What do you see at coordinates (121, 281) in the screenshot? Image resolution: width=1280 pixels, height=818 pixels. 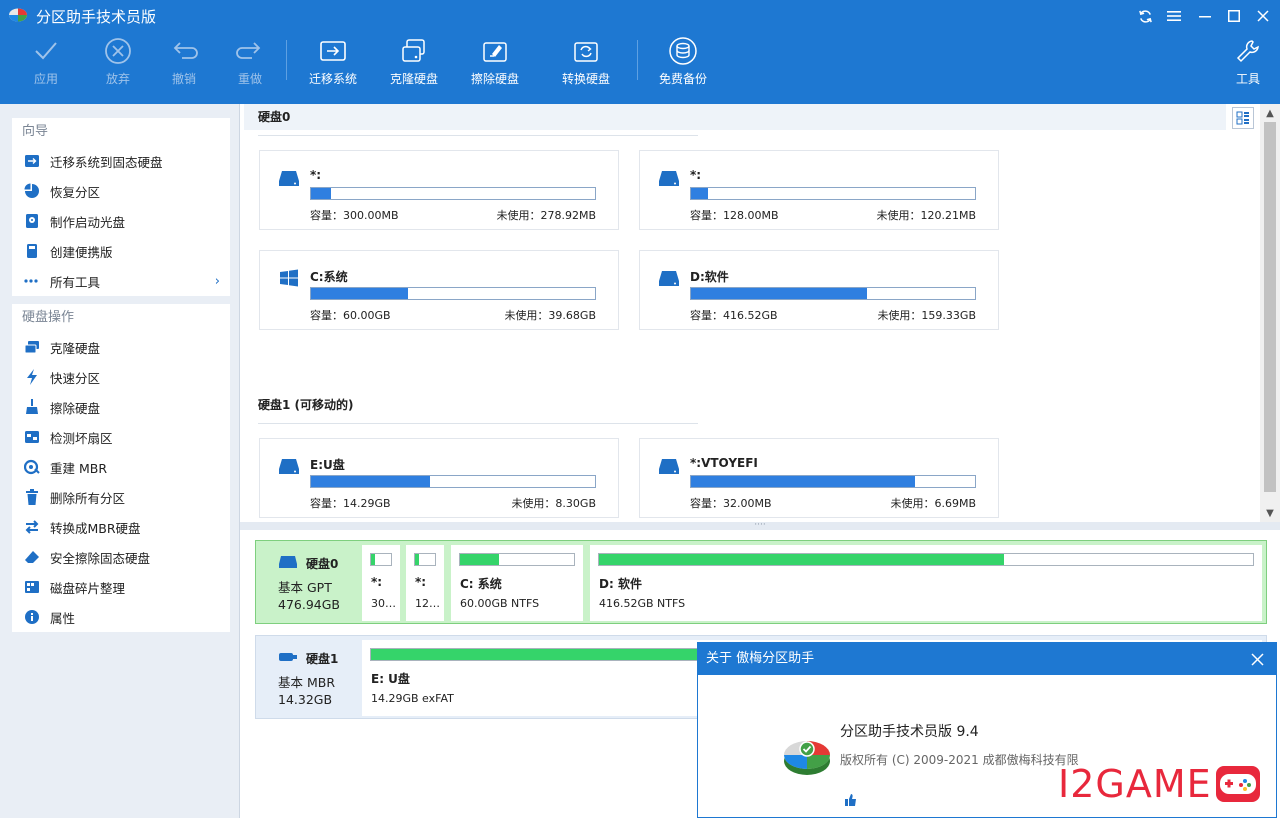 I see `sidebar-item-all-tools: 所有工具 ›` at bounding box center [121, 281].